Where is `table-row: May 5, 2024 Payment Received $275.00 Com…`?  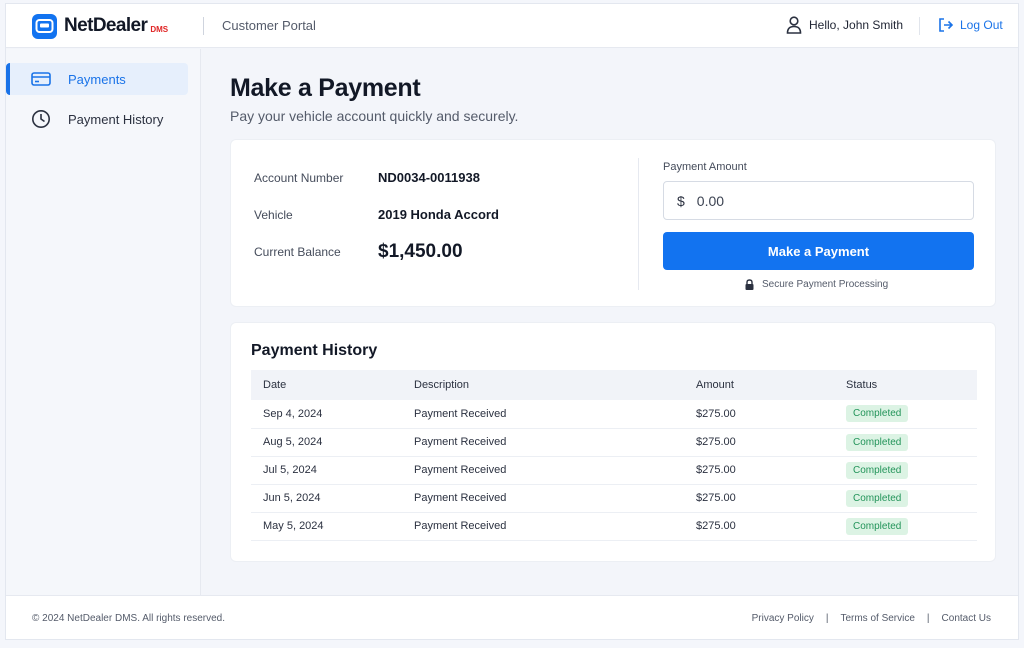 table-row: May 5, 2024 Payment Received $275.00 Com… is located at coordinates (614, 526).